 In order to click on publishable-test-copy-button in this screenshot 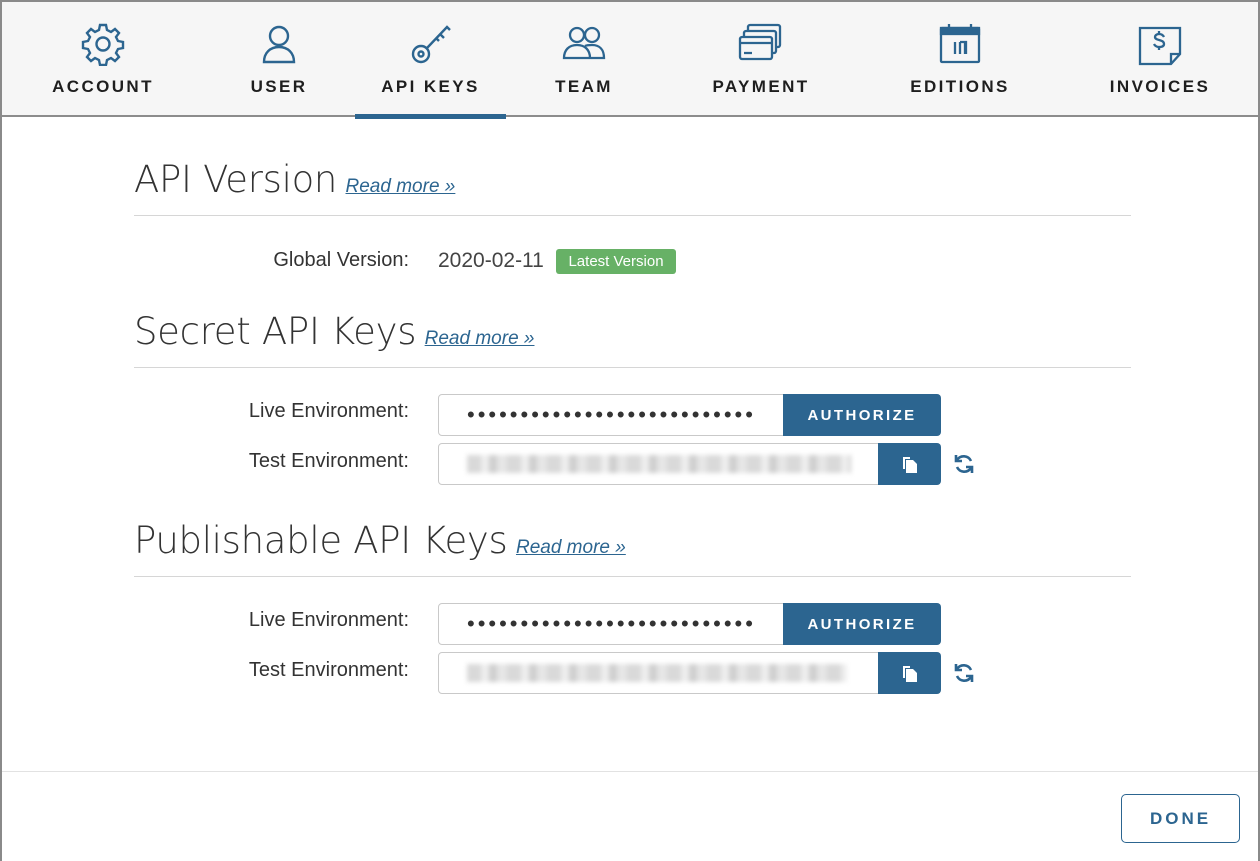, I will do `click(909, 673)`.